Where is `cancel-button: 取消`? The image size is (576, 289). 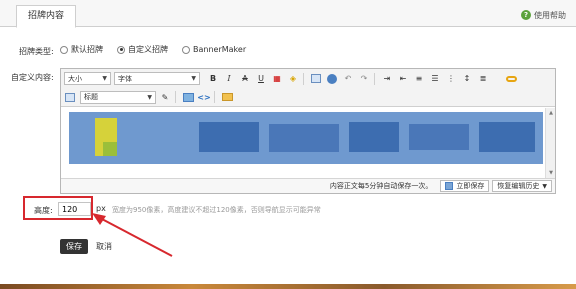
cancel-button: 取消 is located at coordinates (104, 246).